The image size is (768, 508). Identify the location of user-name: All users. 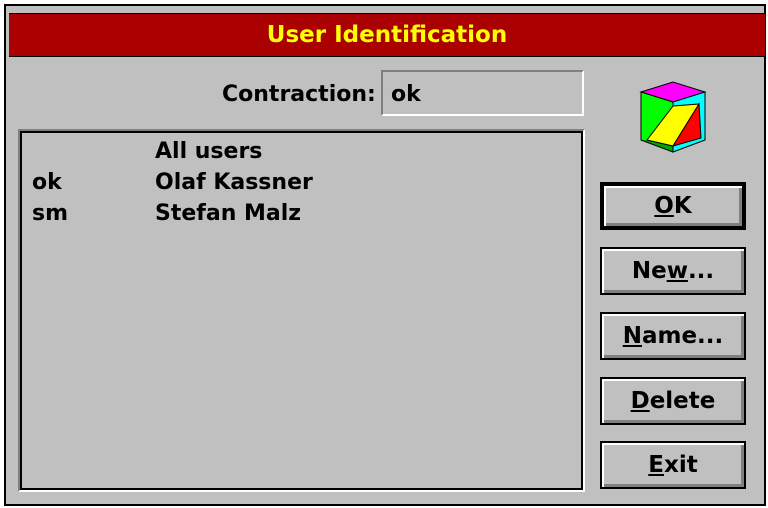
(209, 151).